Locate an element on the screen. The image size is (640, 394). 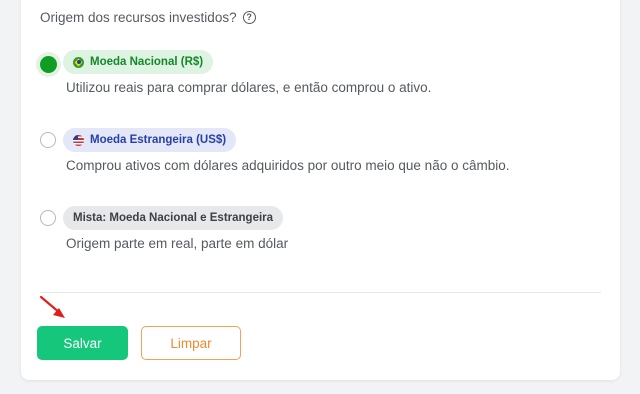
brazil-flag-icon is located at coordinates (78, 62).